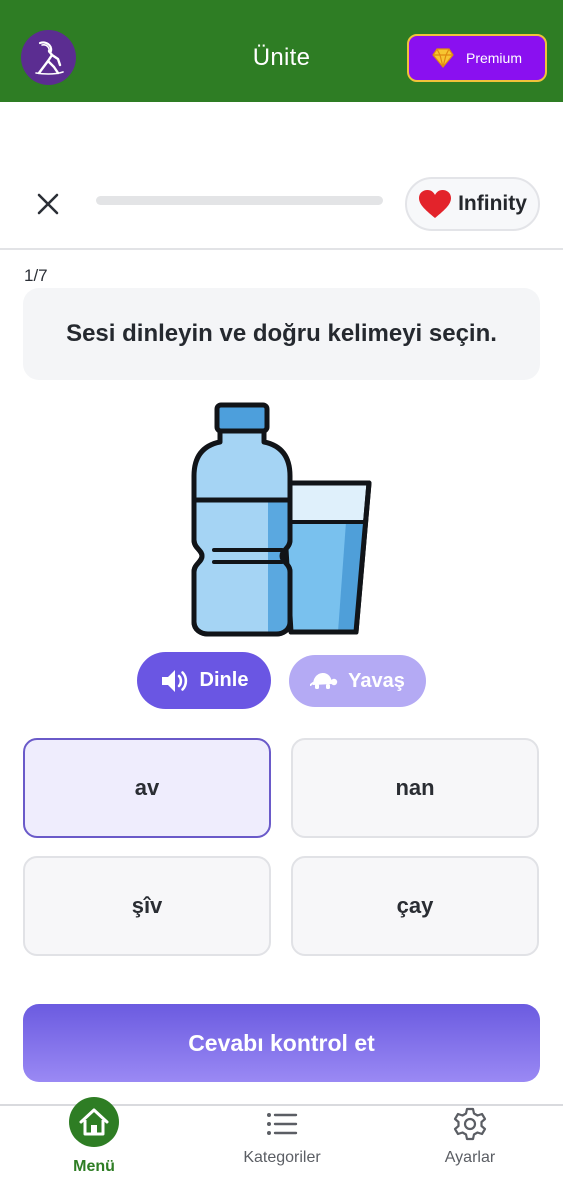 This screenshot has width=563, height=1200. I want to click on bottom-navigation: Menü Kategoriler Ayarlar, so click(281, 1148).